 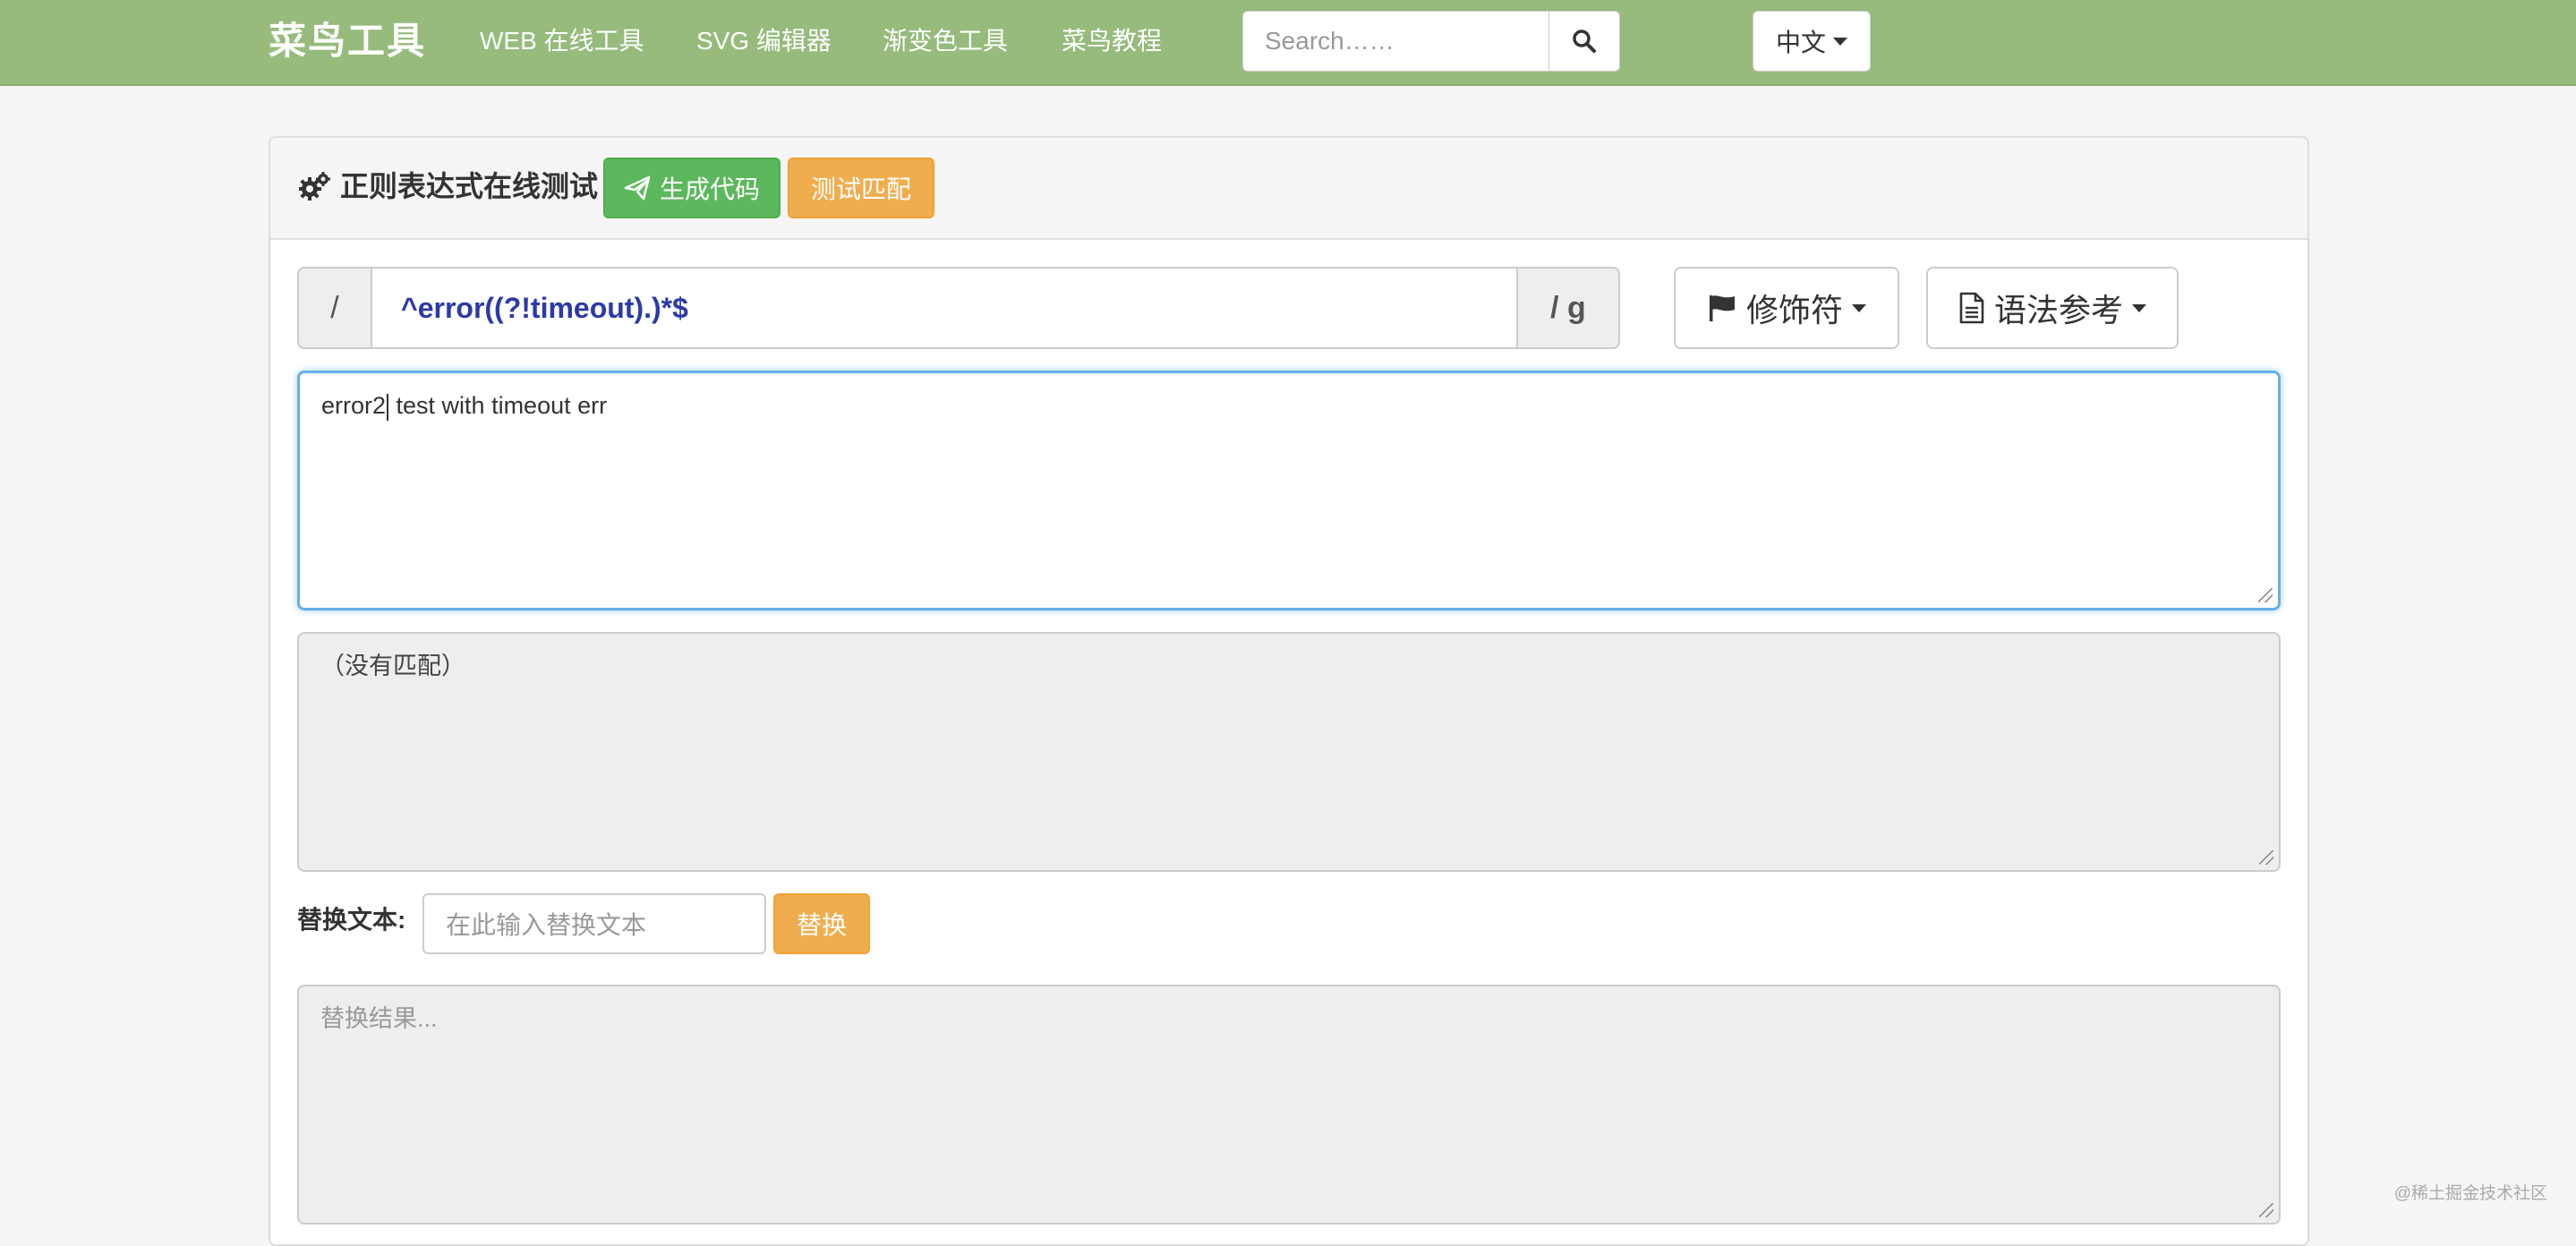 What do you see at coordinates (637, 188) in the screenshot?
I see `paper-plane-icon` at bounding box center [637, 188].